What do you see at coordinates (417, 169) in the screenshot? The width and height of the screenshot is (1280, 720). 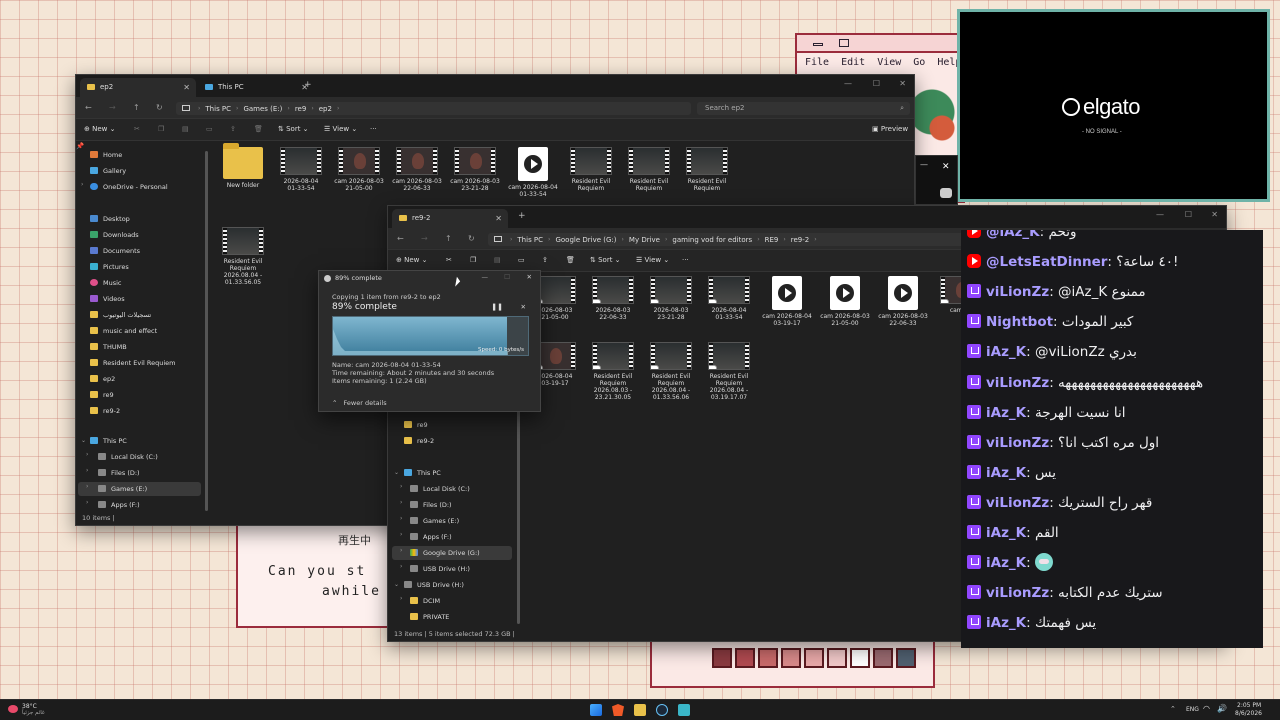 I see `file-item: cam 2026-08-03 22-06-33` at bounding box center [417, 169].